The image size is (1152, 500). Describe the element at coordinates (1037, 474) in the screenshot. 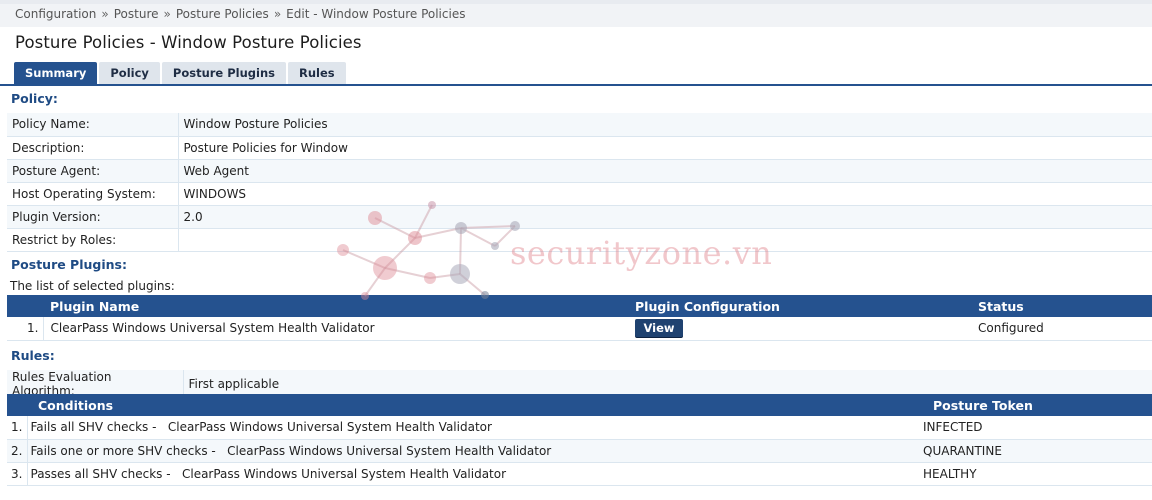

I see `rule-token: HEALTHY` at that location.